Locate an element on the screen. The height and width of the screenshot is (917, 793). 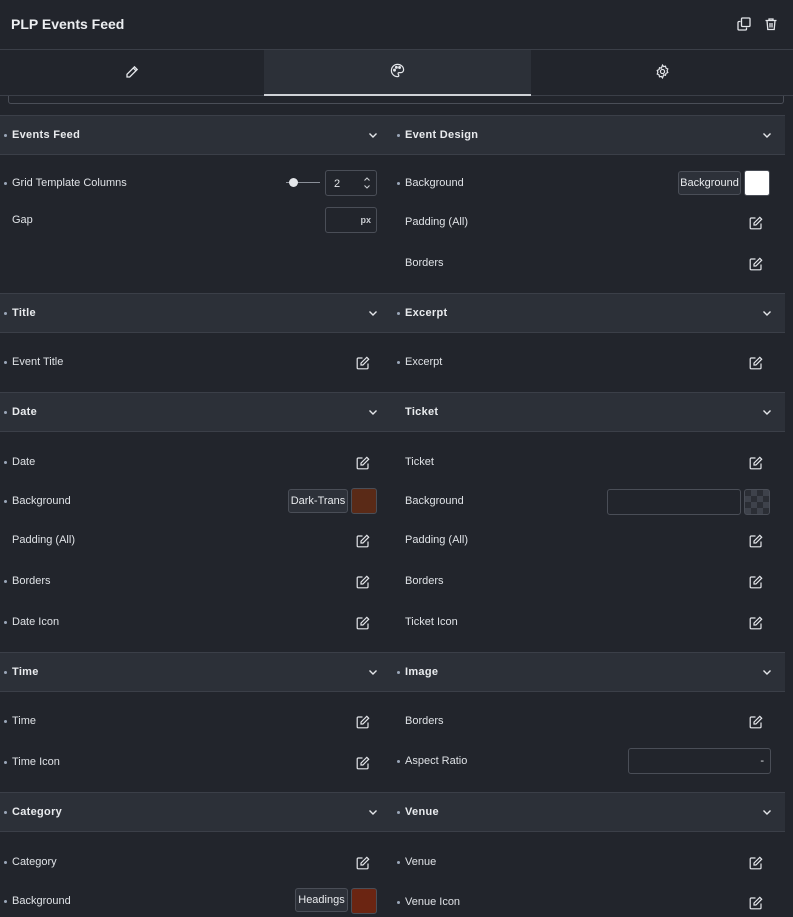
row-date-icon: Date Icon is located at coordinates (196, 623).